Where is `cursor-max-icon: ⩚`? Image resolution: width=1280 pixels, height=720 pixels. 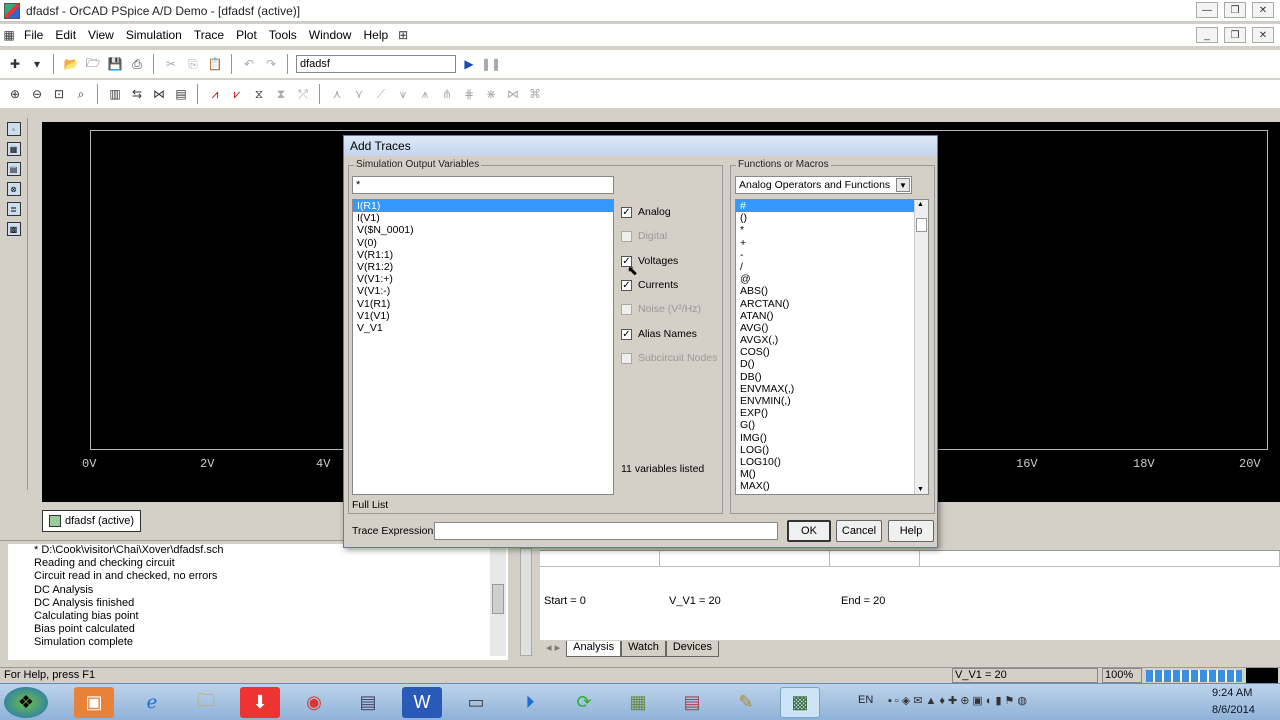 cursor-max-icon: ⩚ is located at coordinates (425, 94).